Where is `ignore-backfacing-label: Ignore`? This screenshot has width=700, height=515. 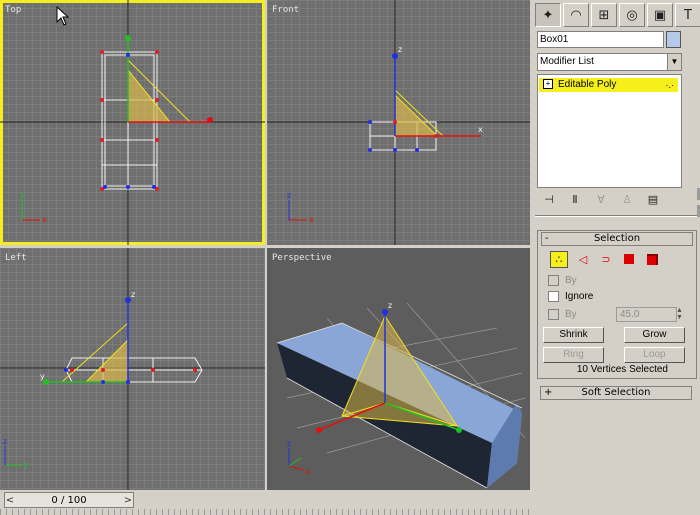 ignore-backfacing-label: Ignore is located at coordinates (579, 296).